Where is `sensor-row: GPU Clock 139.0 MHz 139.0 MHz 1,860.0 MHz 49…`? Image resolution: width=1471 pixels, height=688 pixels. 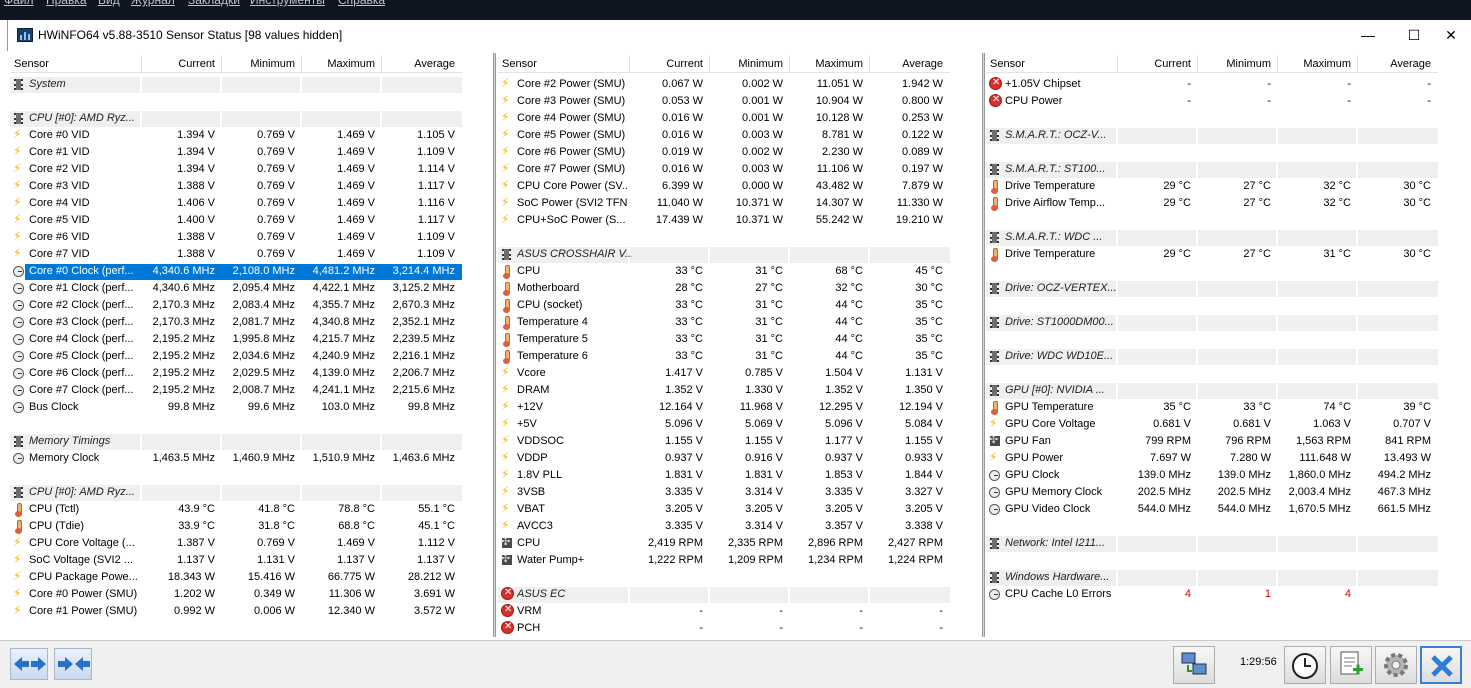
sensor-row: GPU Clock 139.0 MHz 139.0 MHz 1,860.0 MHz 49… is located at coordinates (1212, 475).